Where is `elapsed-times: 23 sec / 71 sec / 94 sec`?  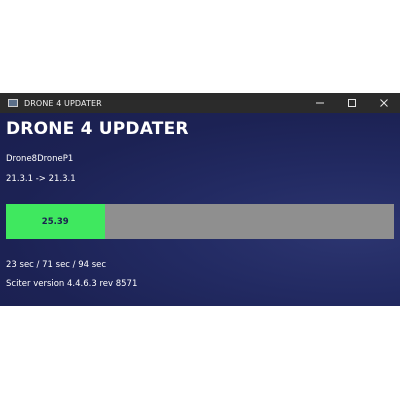
elapsed-times: 23 sec / 71 sec / 94 sec is located at coordinates (56, 265).